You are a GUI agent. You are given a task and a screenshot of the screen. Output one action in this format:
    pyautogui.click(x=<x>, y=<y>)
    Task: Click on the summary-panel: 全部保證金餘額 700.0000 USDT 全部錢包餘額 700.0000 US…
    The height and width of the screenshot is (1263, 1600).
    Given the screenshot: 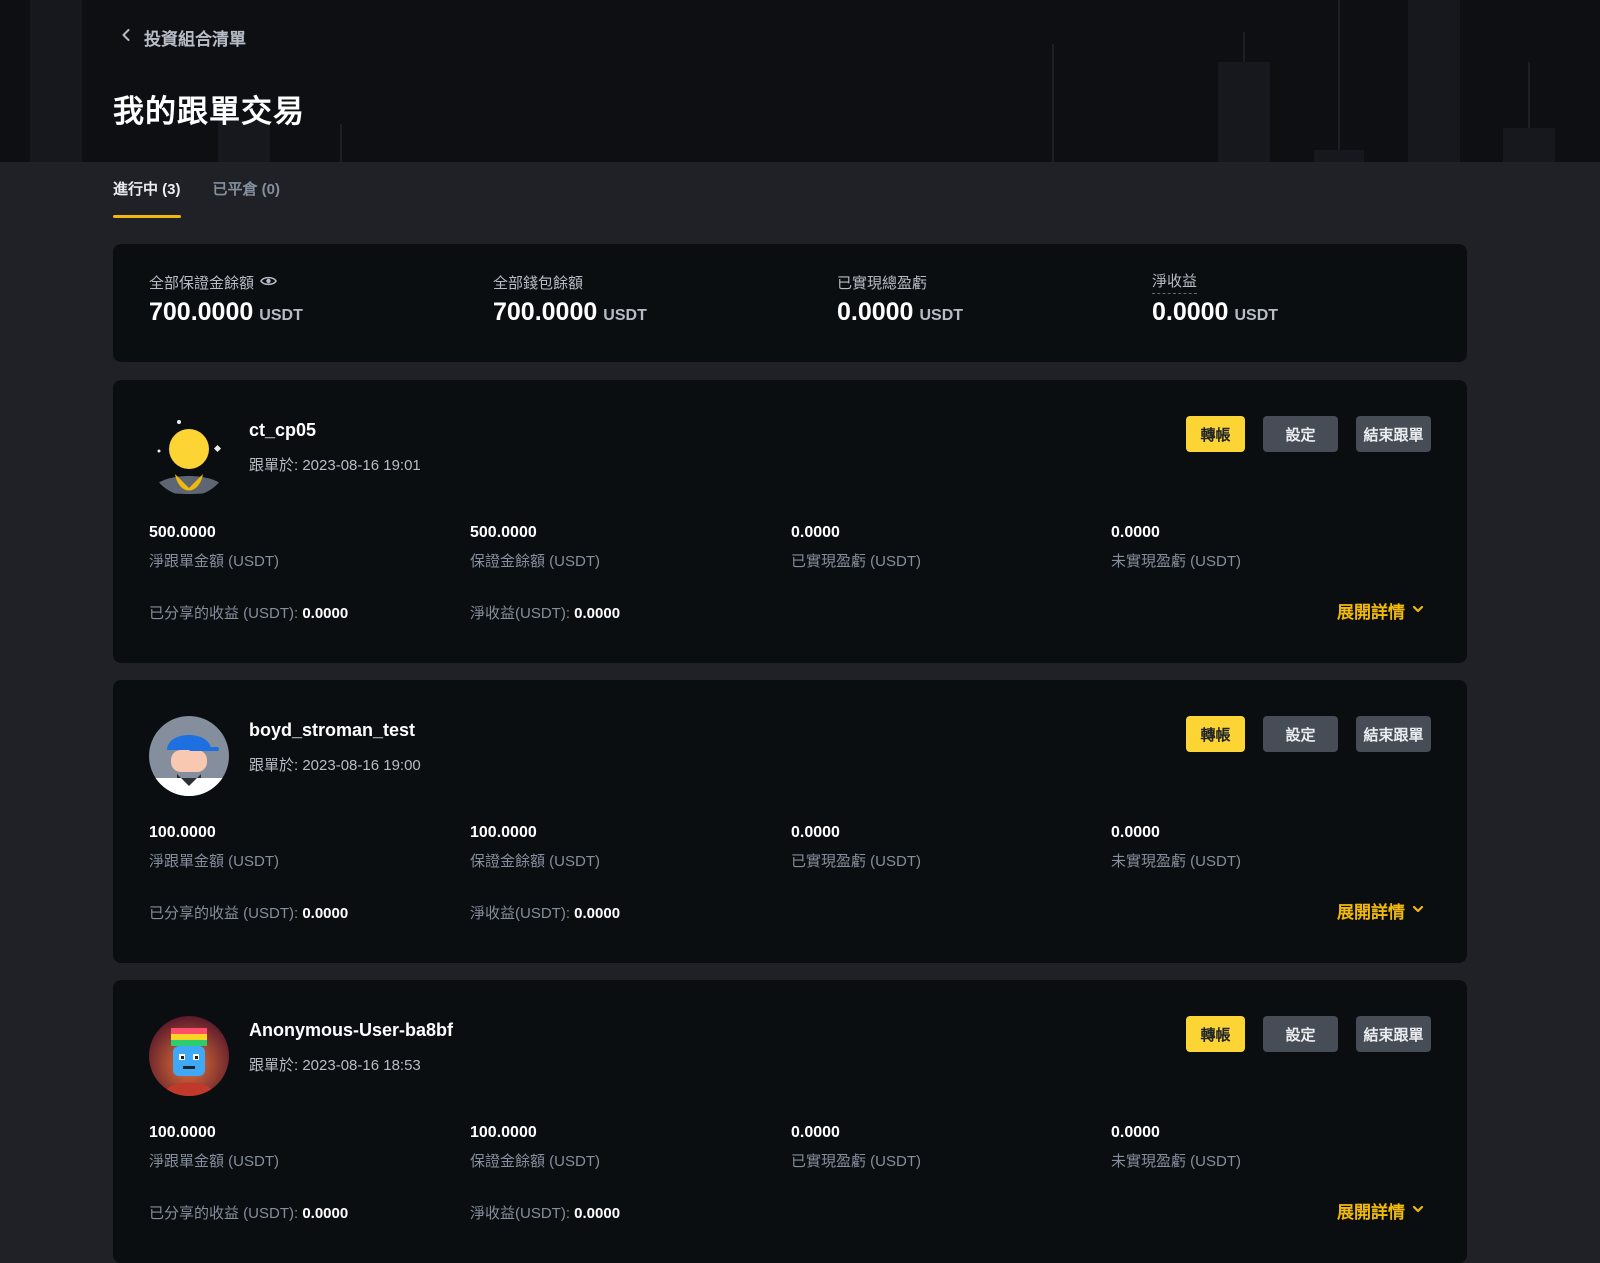 What is the action you would take?
    pyautogui.click(x=790, y=303)
    